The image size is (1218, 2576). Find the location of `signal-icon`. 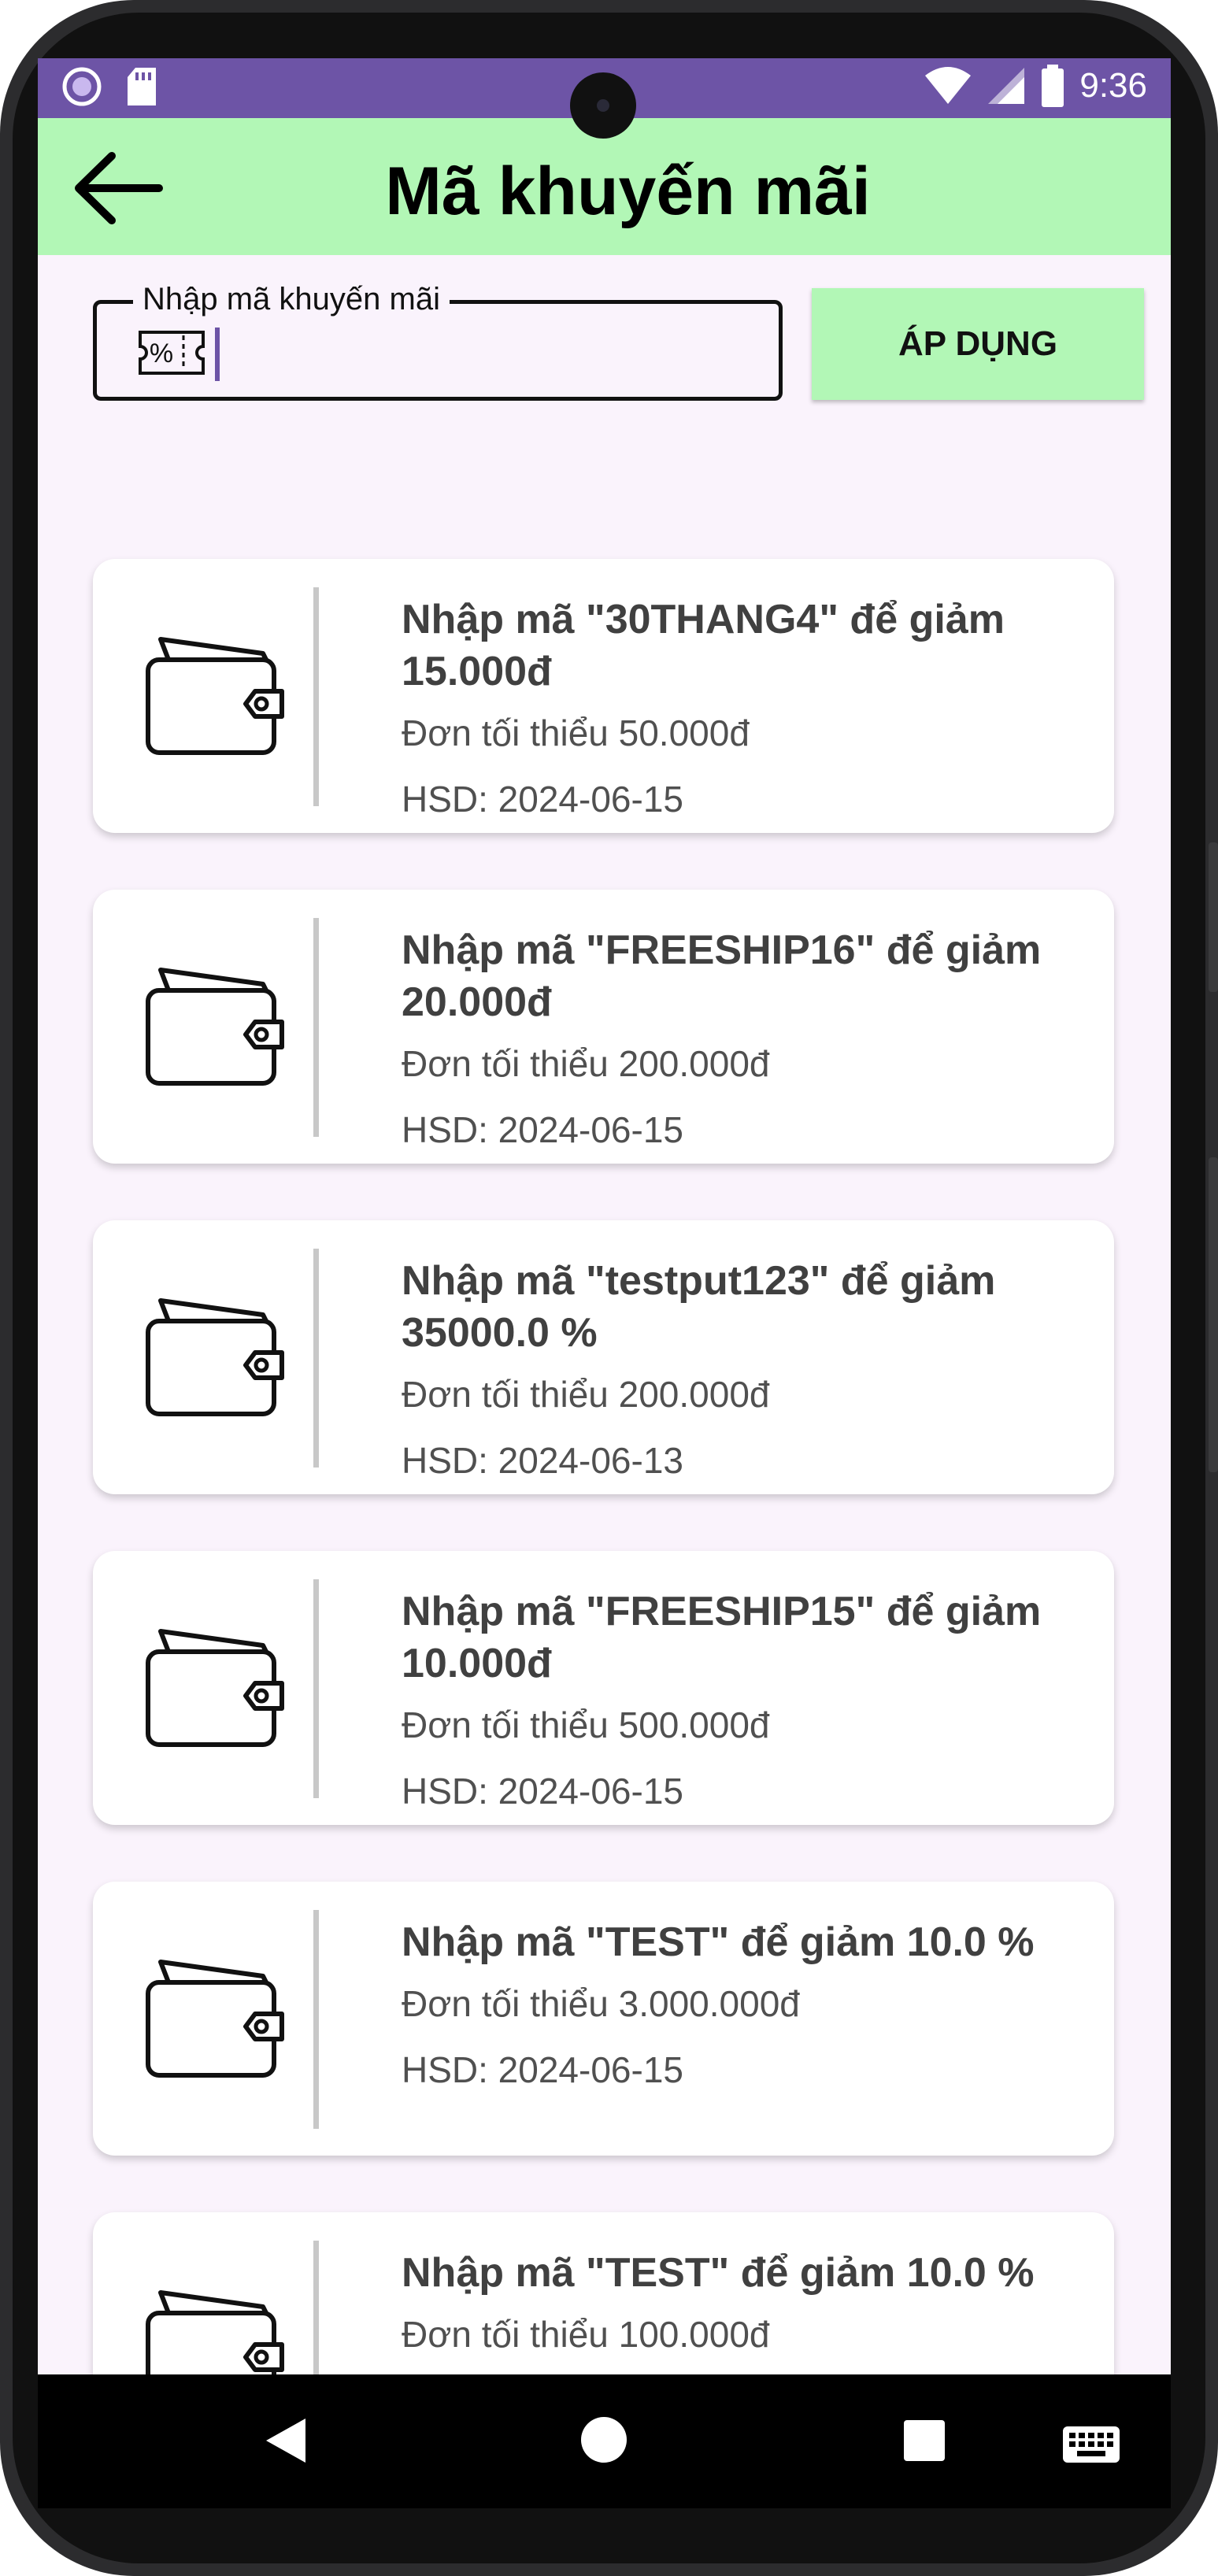

signal-icon is located at coordinates (1007, 86).